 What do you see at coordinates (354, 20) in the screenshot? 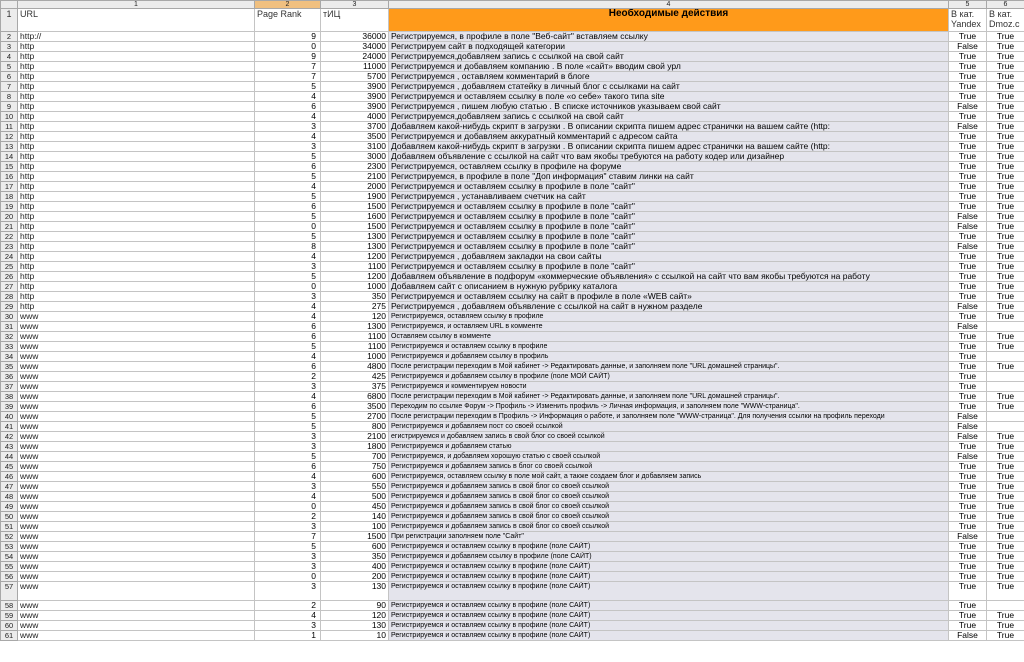
I see `header-tic: тИЦ` at bounding box center [354, 20].